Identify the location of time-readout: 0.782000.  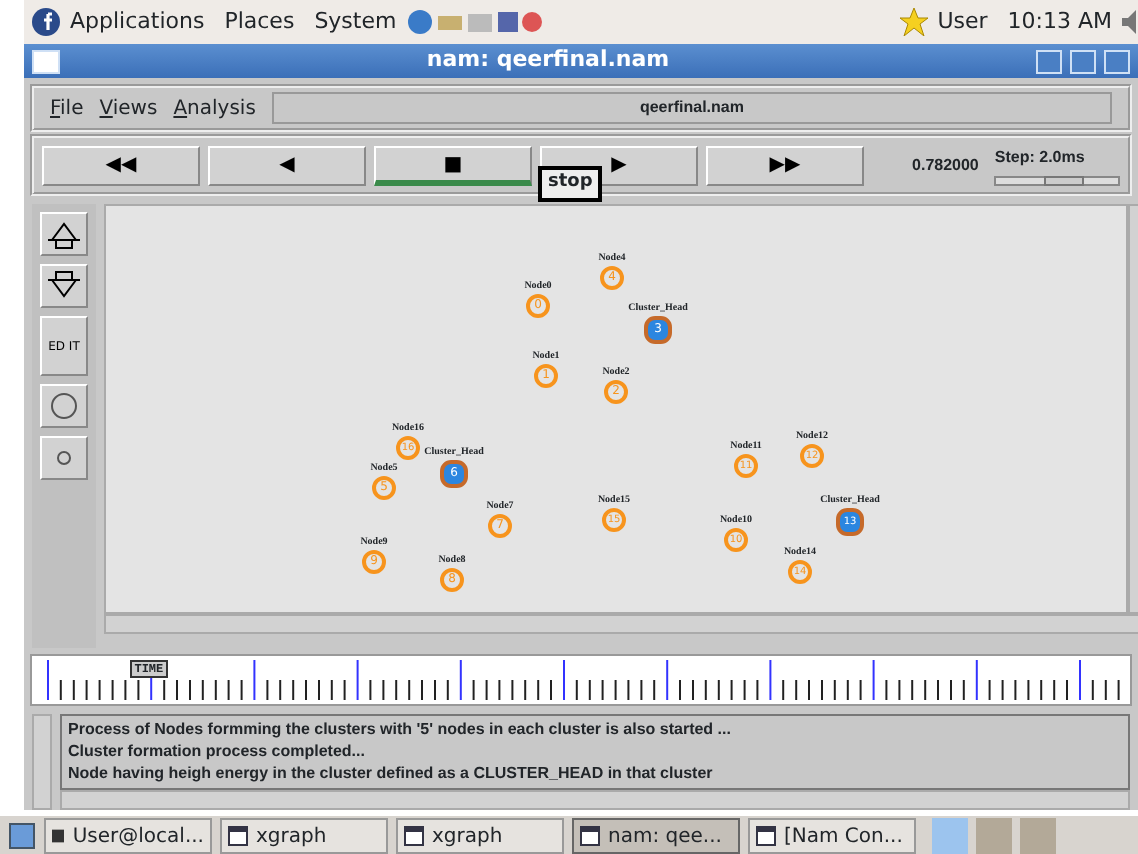
(944, 165).